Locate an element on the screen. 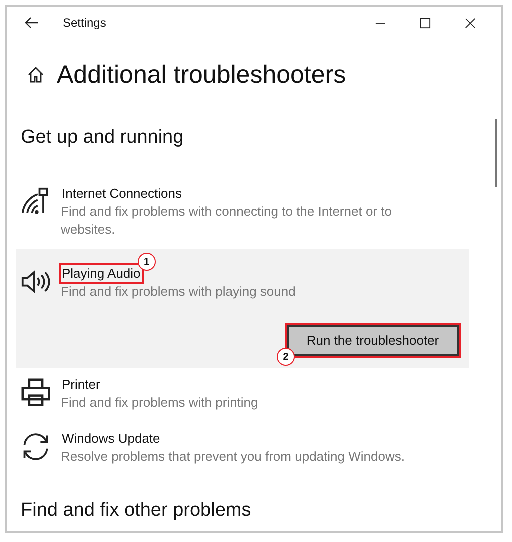  home-icon is located at coordinates (36, 75).